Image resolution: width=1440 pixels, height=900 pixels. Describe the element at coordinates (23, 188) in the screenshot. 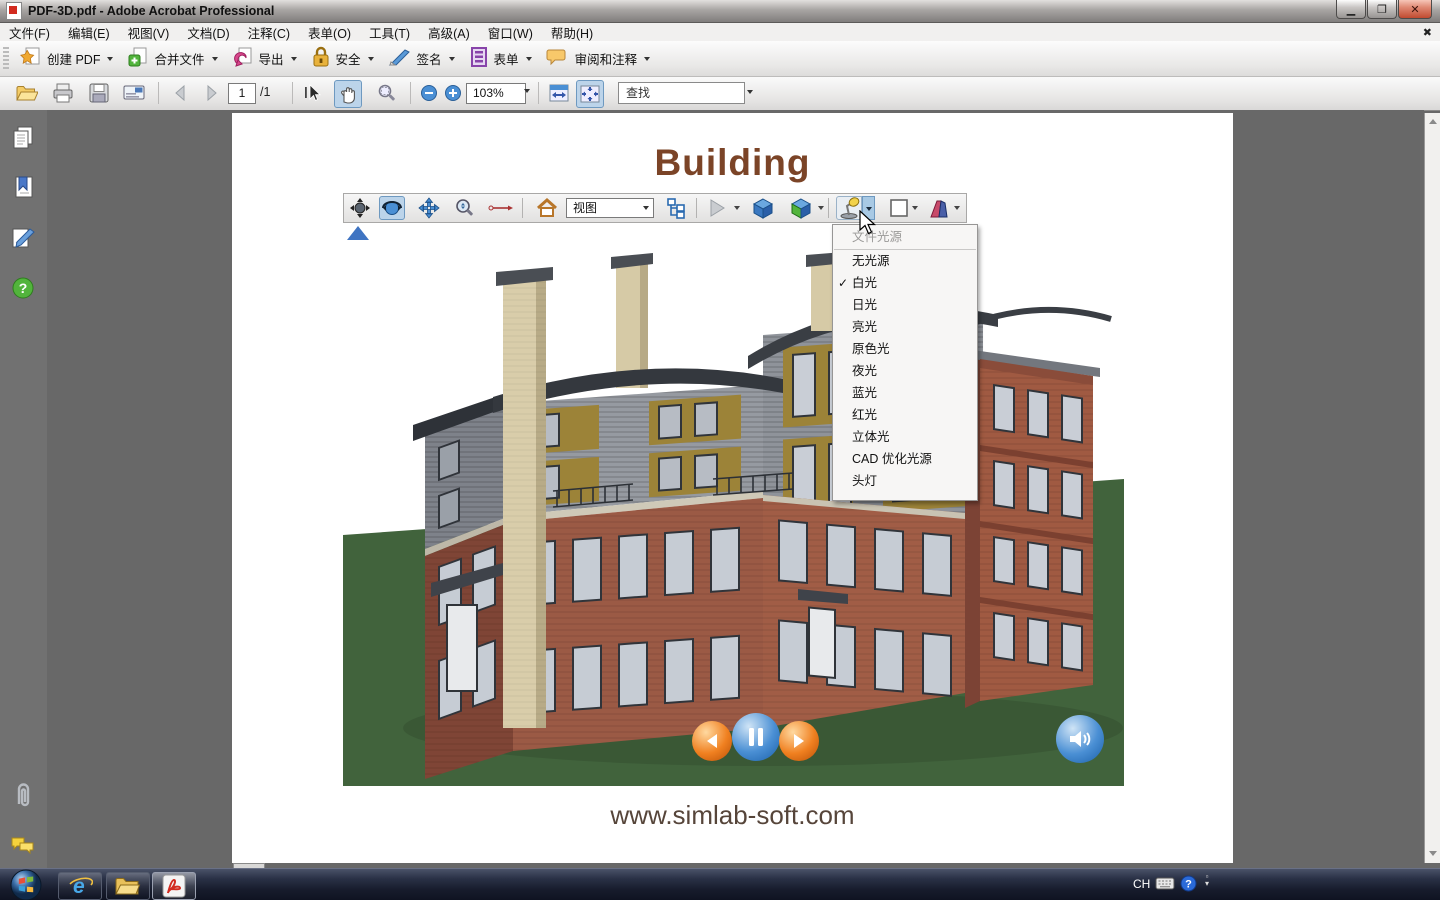

I see `bookmarks-icon` at that location.